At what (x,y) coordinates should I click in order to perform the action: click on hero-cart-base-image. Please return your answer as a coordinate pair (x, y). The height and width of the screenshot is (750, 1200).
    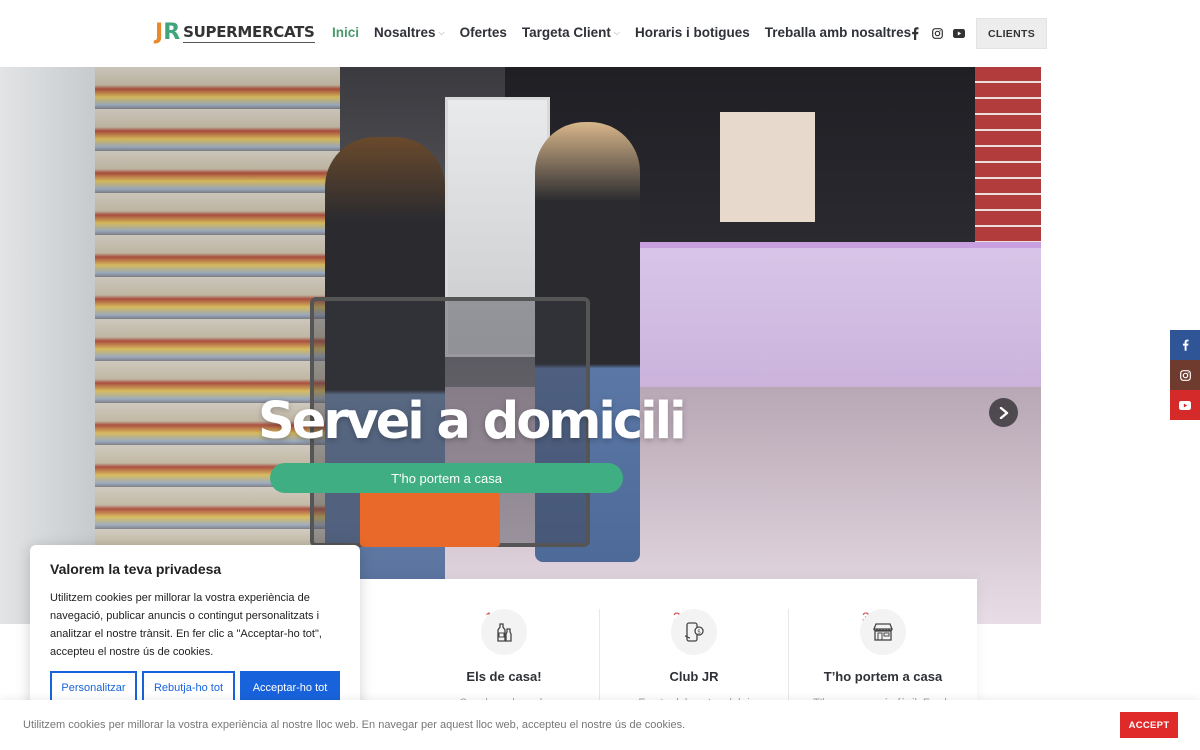
    Looking at the image, I should click on (430, 517).